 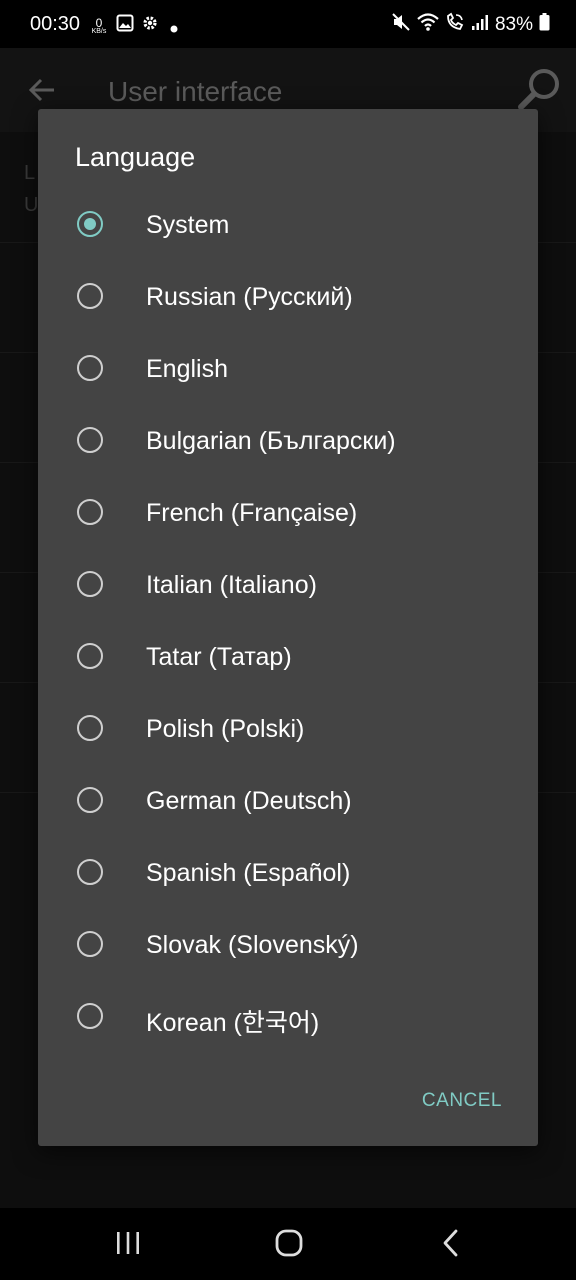 I want to click on language-option: Tatar (Татар), so click(x=288, y=658).